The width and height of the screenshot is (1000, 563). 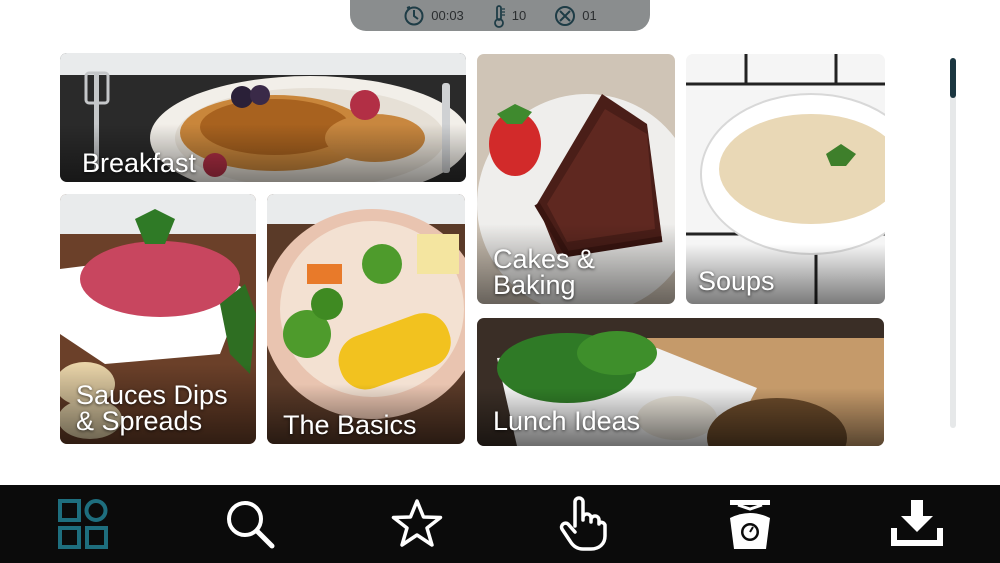 I want to click on category-lunch-ideas: Lunch Ideas, so click(x=680, y=382).